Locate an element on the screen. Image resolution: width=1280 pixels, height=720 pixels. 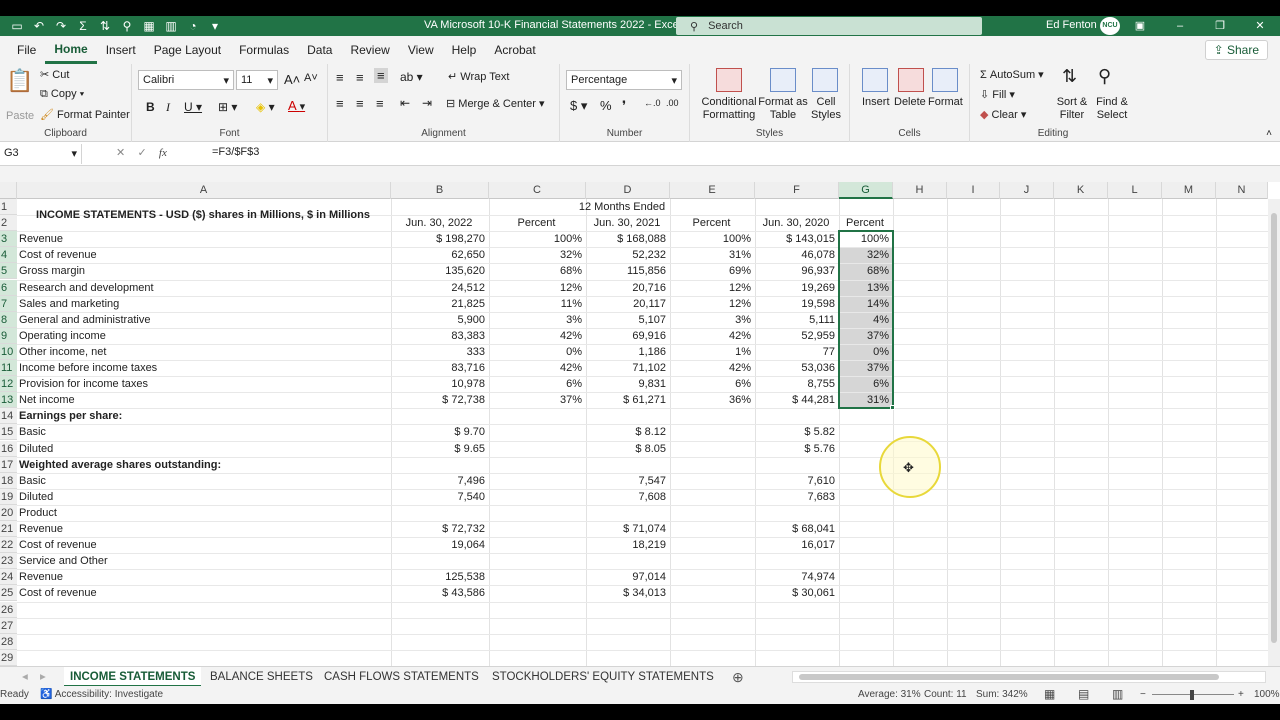
delete-button: Delete is located at coordinates (910, 102).